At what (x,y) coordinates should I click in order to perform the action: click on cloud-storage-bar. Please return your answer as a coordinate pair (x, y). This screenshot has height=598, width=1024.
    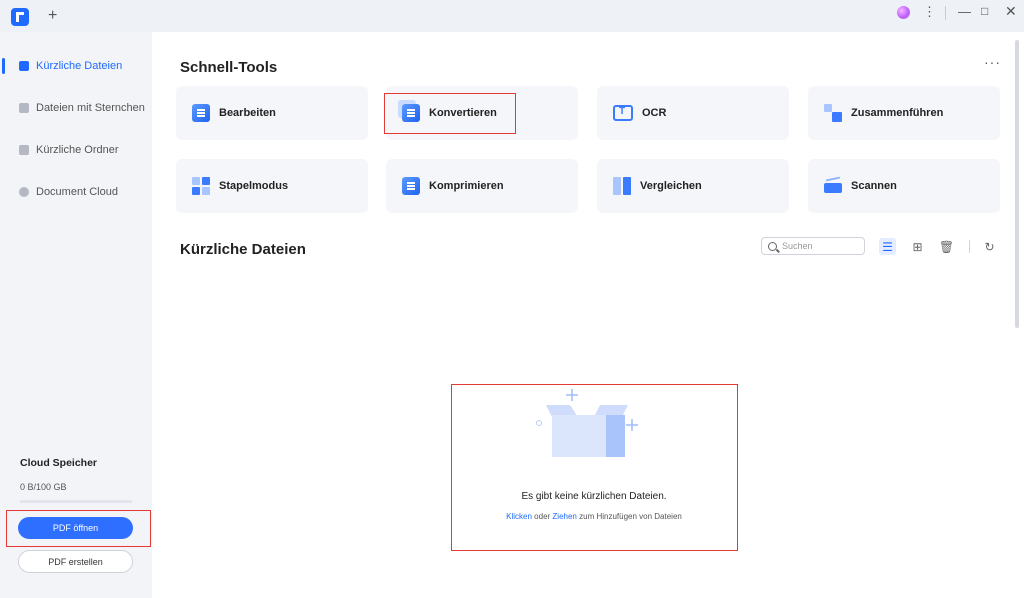
    Looking at the image, I should click on (76, 501).